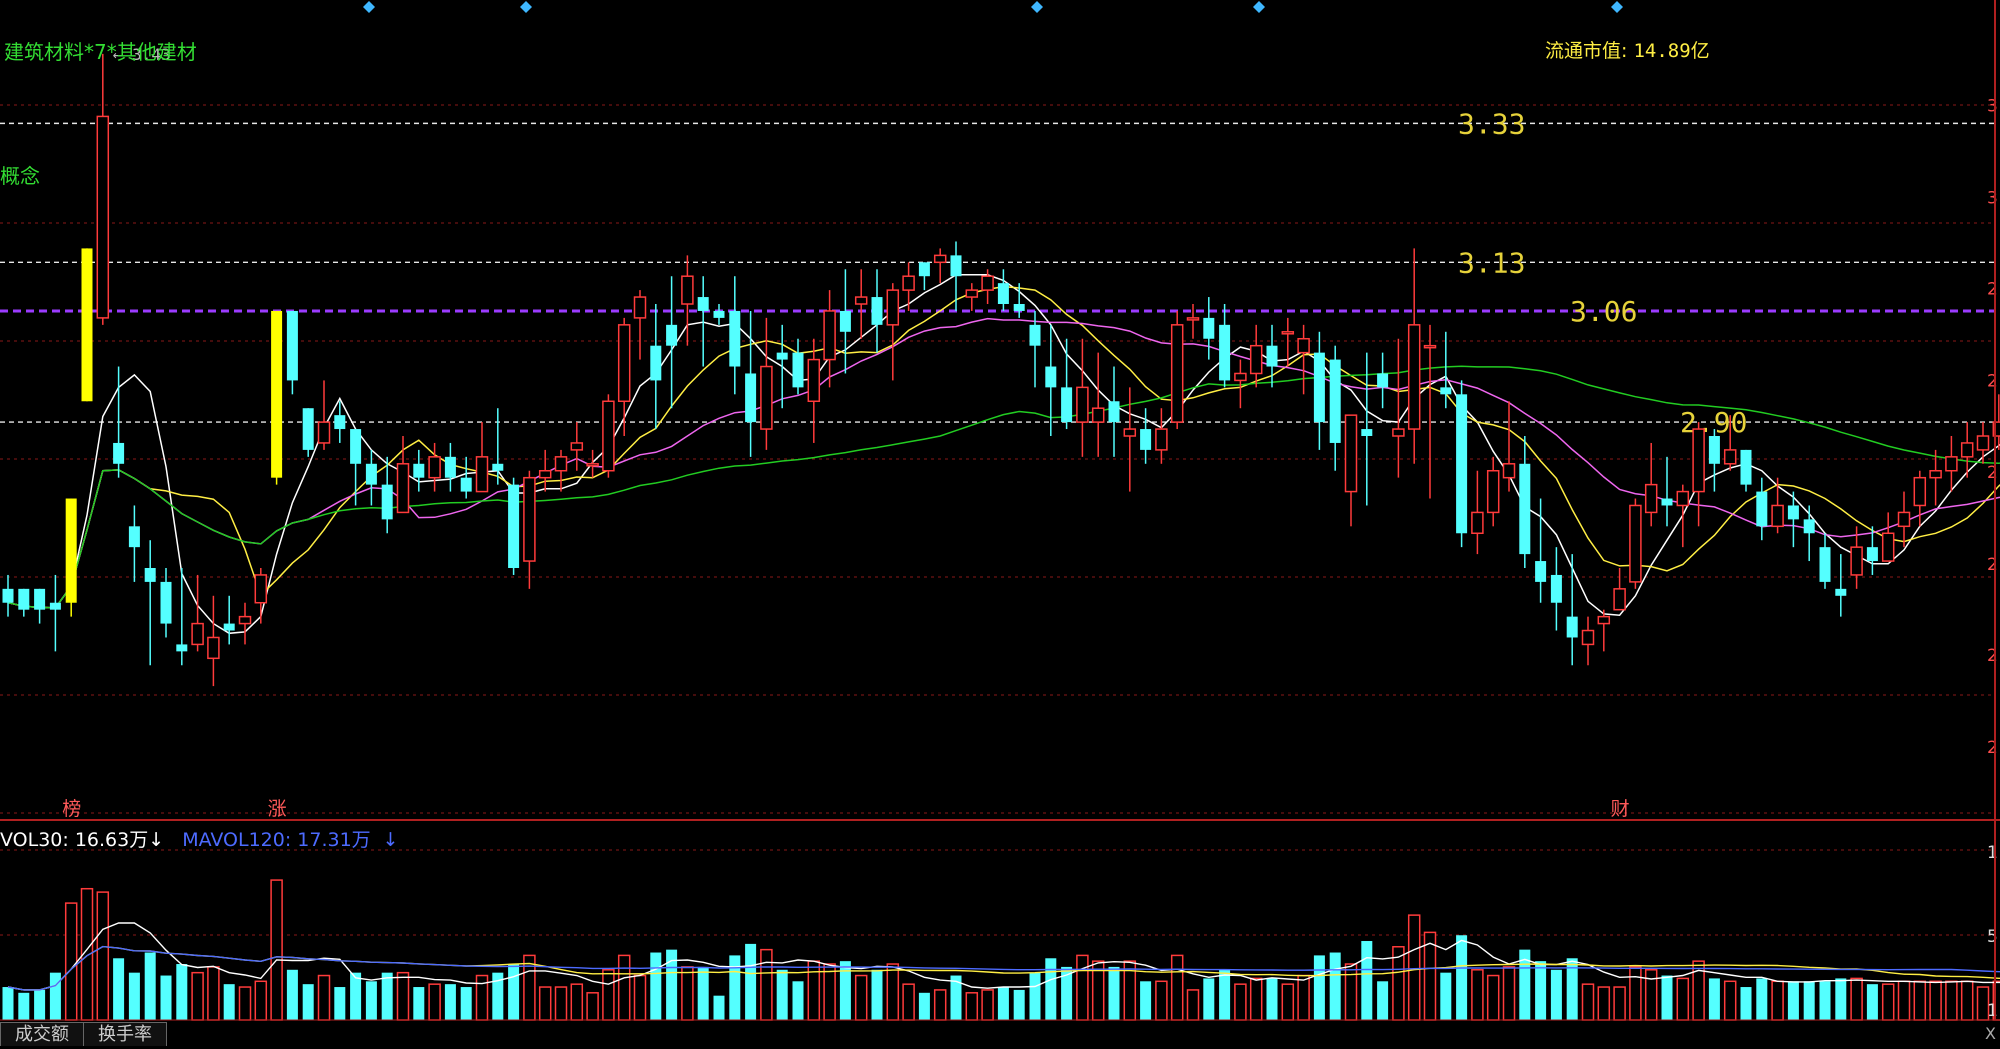 Image resolution: width=2000 pixels, height=1049 pixels. What do you see at coordinates (1603, 311) in the screenshot?
I see `price-level-label: 3.06` at bounding box center [1603, 311].